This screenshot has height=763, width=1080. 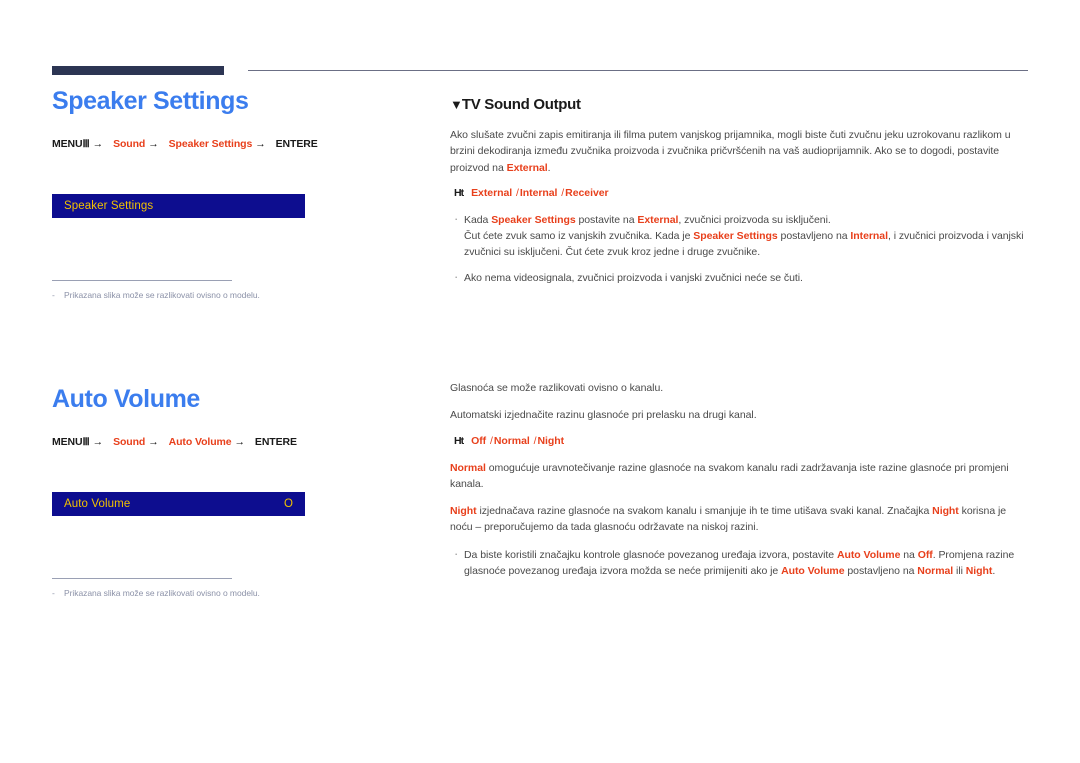 What do you see at coordinates (959, 570) in the screenshot?
I see `text-run: ili` at bounding box center [959, 570].